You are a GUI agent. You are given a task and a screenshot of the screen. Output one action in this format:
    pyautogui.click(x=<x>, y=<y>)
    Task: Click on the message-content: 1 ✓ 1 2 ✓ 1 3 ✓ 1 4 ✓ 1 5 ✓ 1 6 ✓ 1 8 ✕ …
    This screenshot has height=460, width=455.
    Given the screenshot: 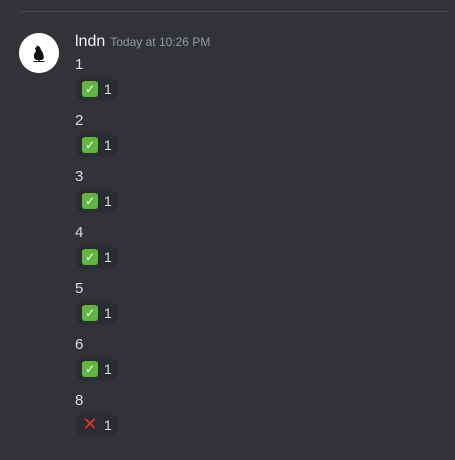 What is the action you would take?
    pyautogui.click(x=96, y=251)
    